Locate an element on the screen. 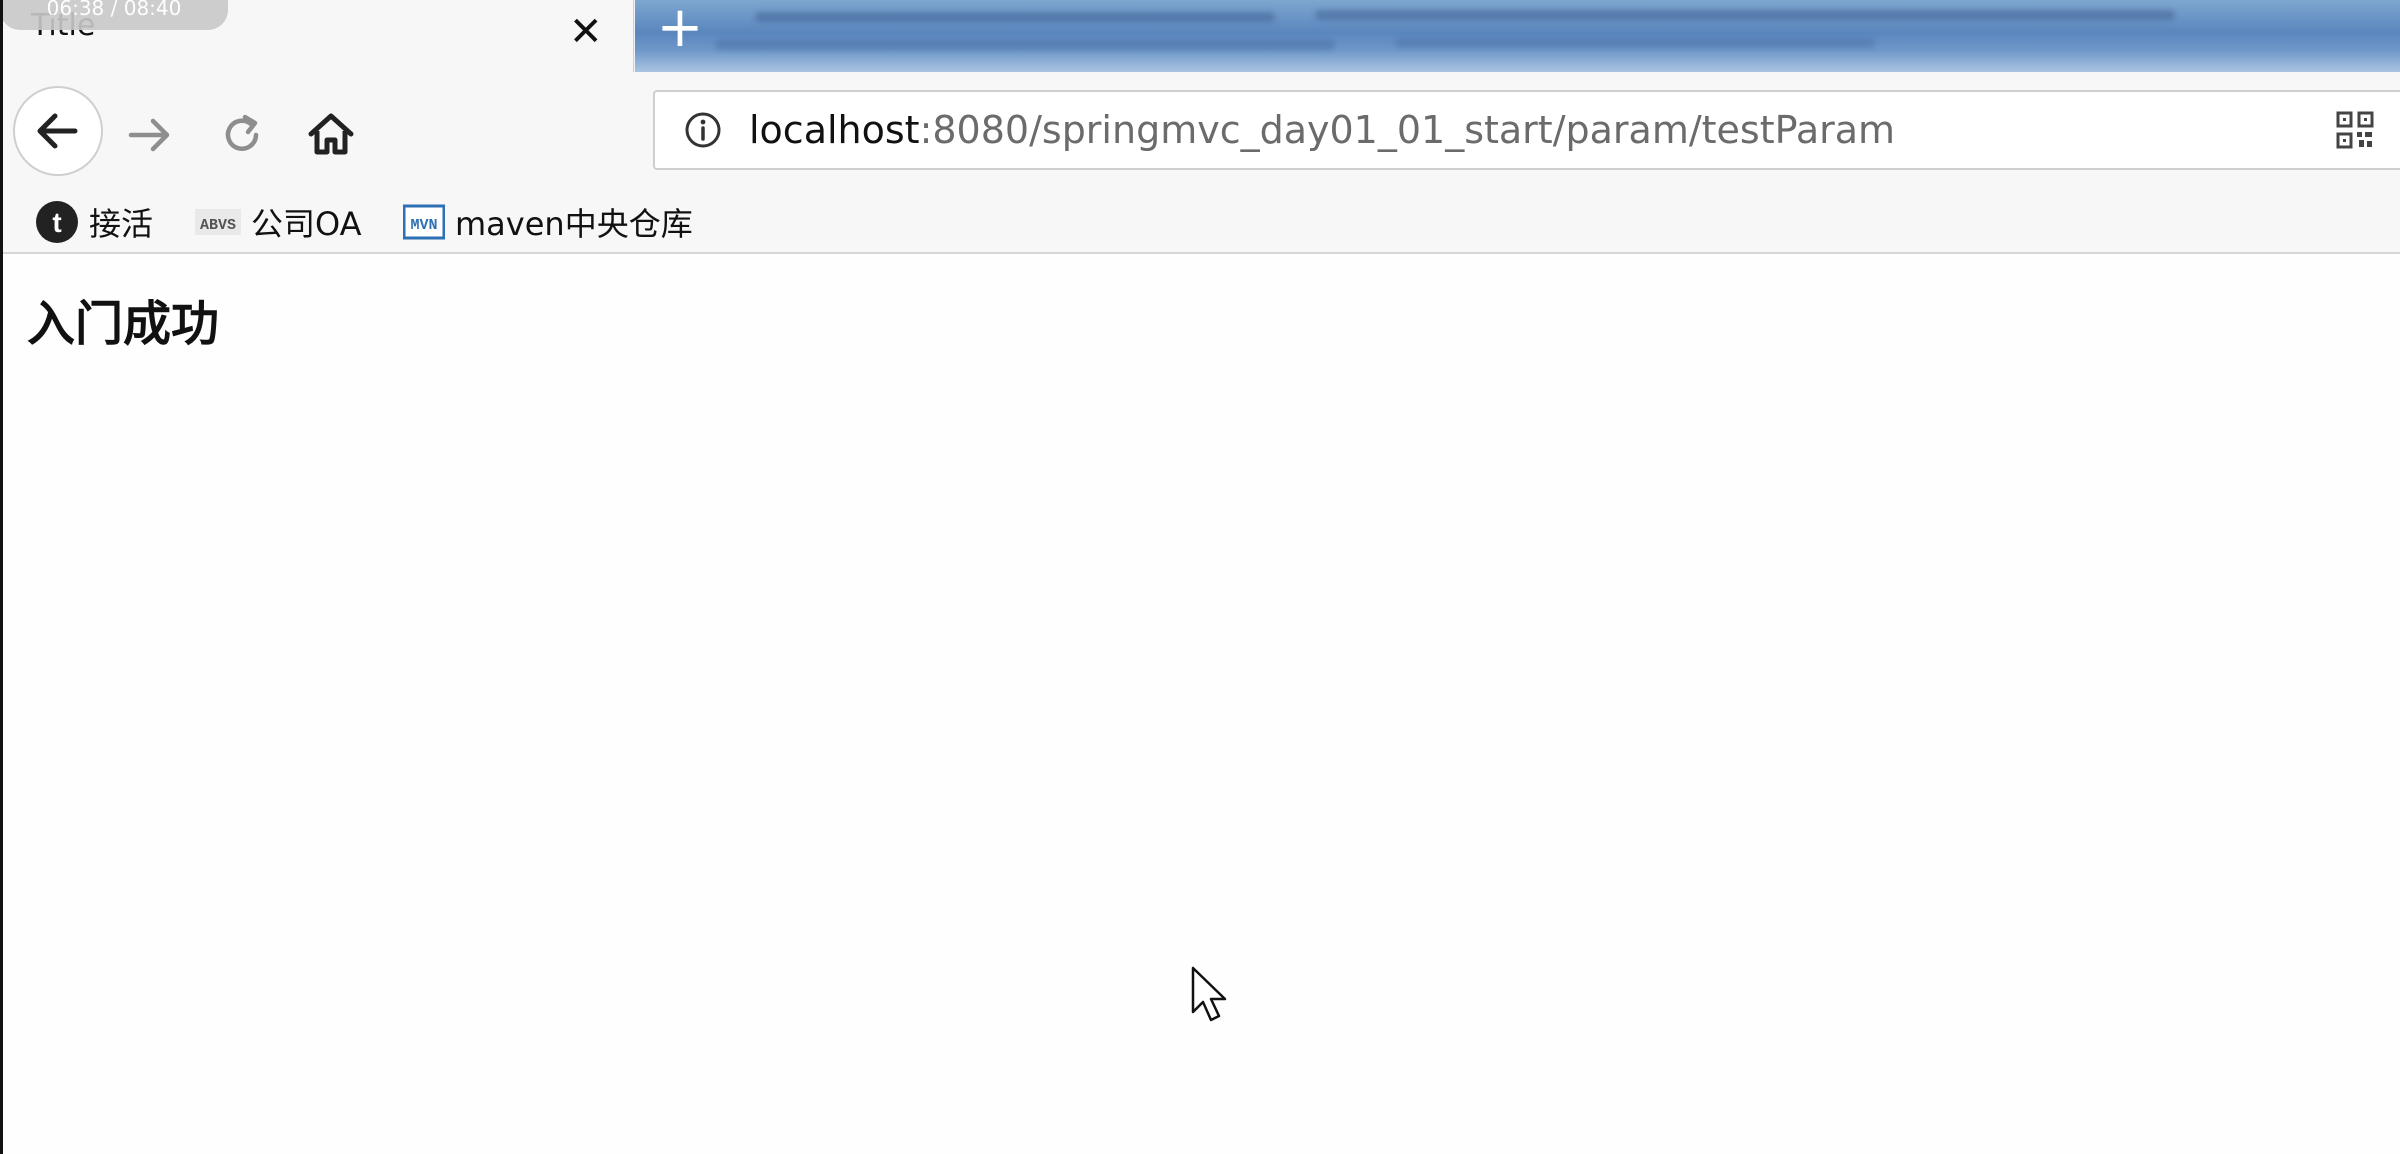 This screenshot has width=2400, height=1154. abvs-logo-icon: ABVS is located at coordinates (218, 222).